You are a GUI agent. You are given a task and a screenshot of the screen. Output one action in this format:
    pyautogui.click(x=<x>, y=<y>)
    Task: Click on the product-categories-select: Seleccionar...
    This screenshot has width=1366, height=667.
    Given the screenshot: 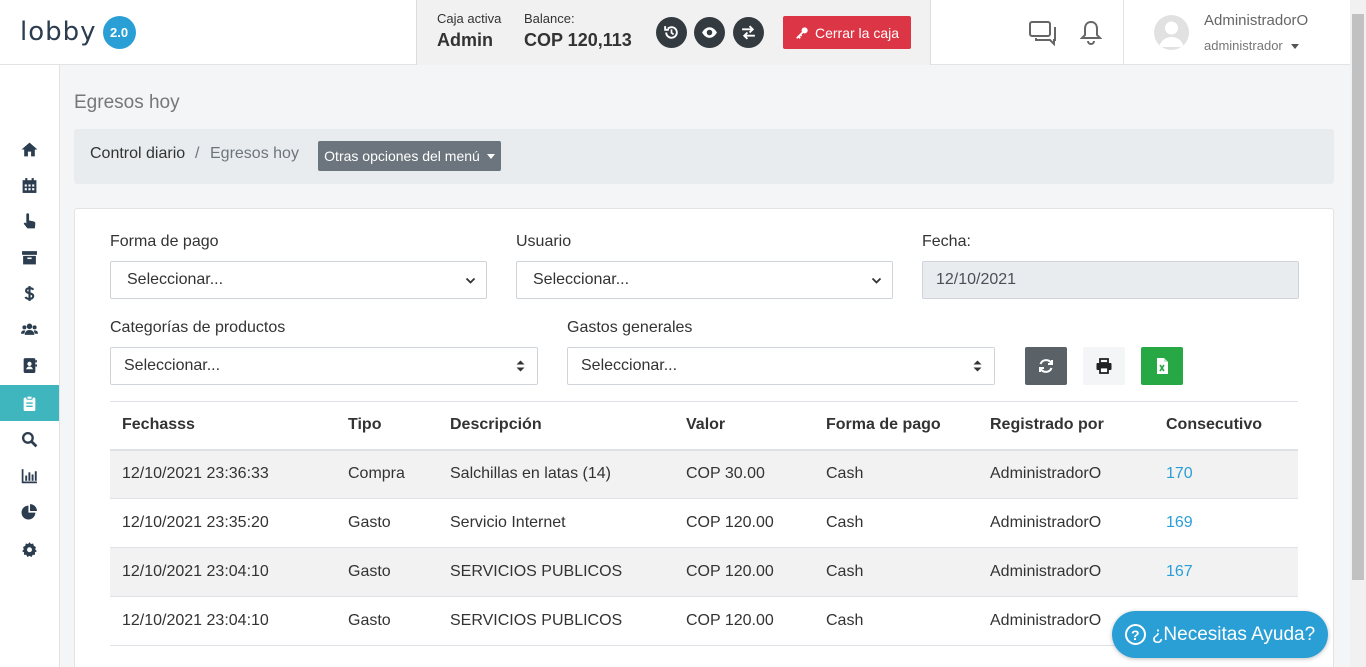 What is the action you would take?
    pyautogui.click(x=324, y=366)
    